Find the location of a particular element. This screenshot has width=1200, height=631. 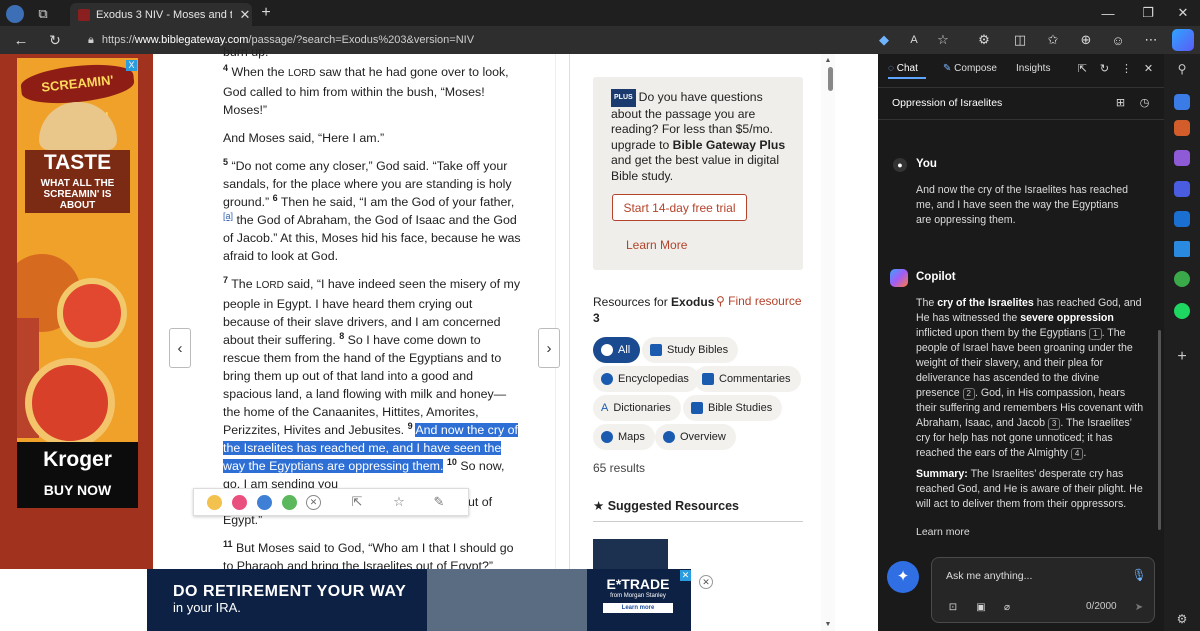

citation-3: 3 is located at coordinates (1054, 424).